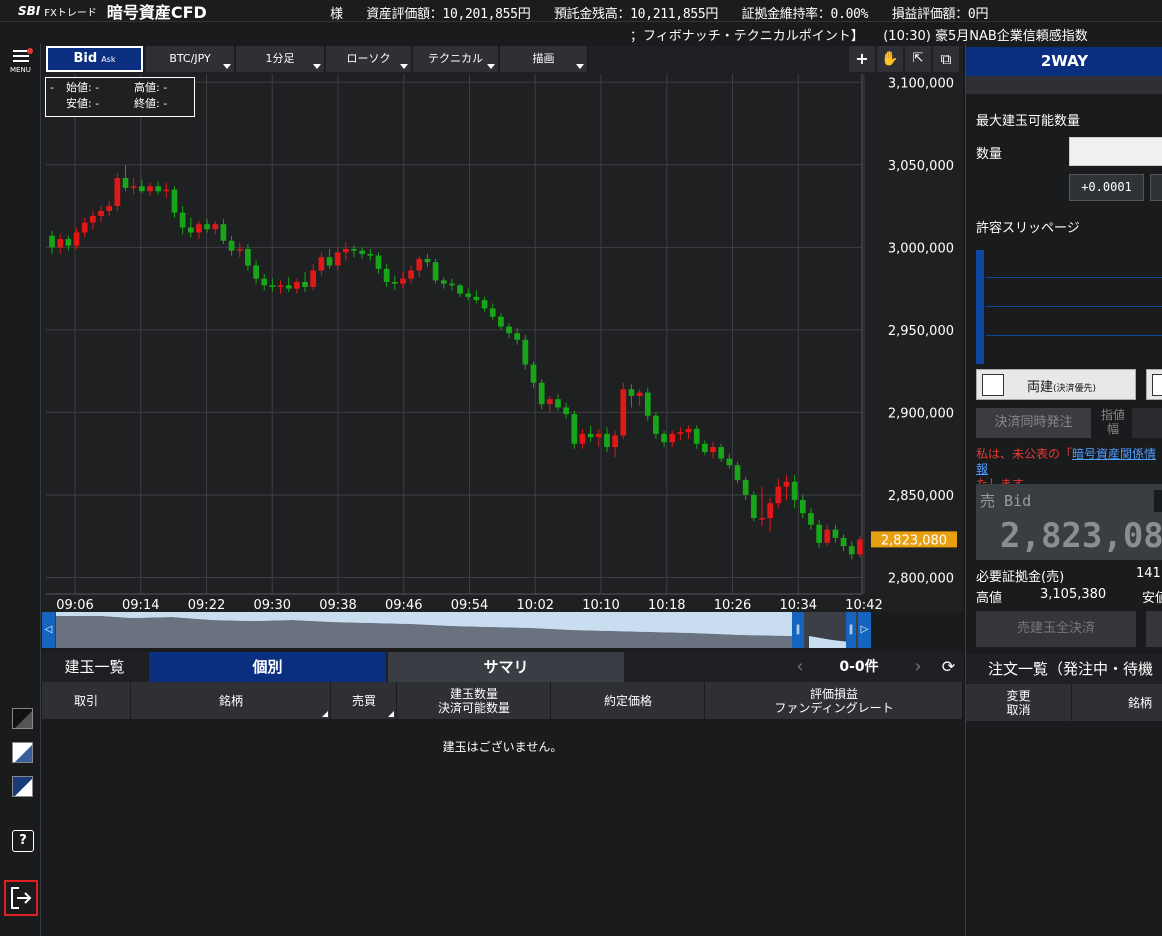 This screenshot has width=1162, height=936. I want to click on hedge-checkbox, so click(993, 385).